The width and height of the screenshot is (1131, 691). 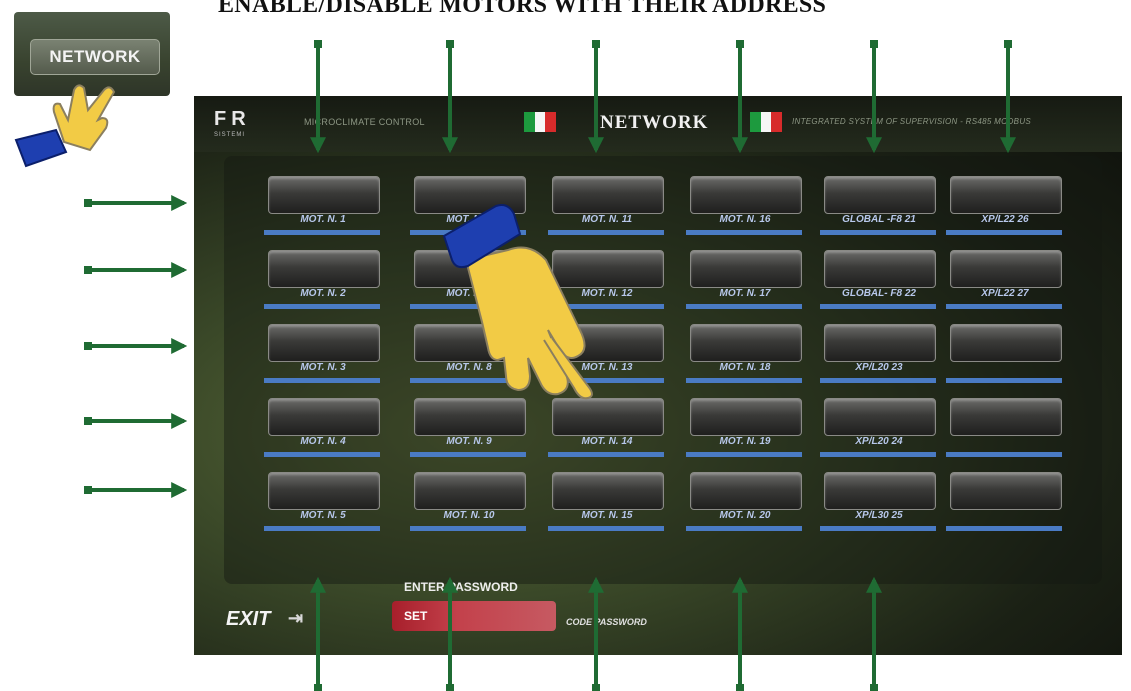 I want to click on top-column-arrow-6-tail, so click(x=1008, y=44).